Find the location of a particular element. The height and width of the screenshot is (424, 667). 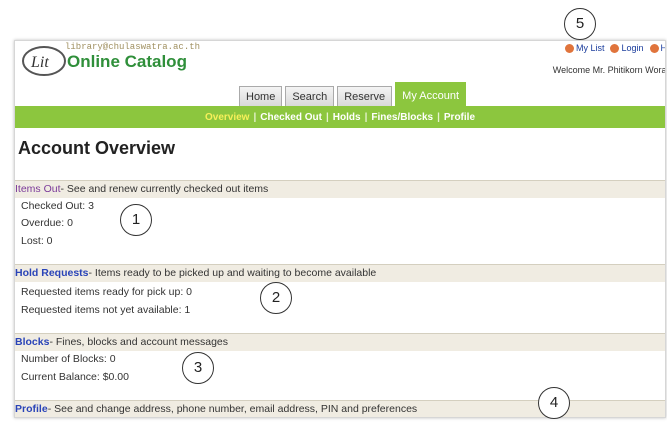

holds-ready-count: Requested items ready for pick up: 0 is located at coordinates (107, 292).